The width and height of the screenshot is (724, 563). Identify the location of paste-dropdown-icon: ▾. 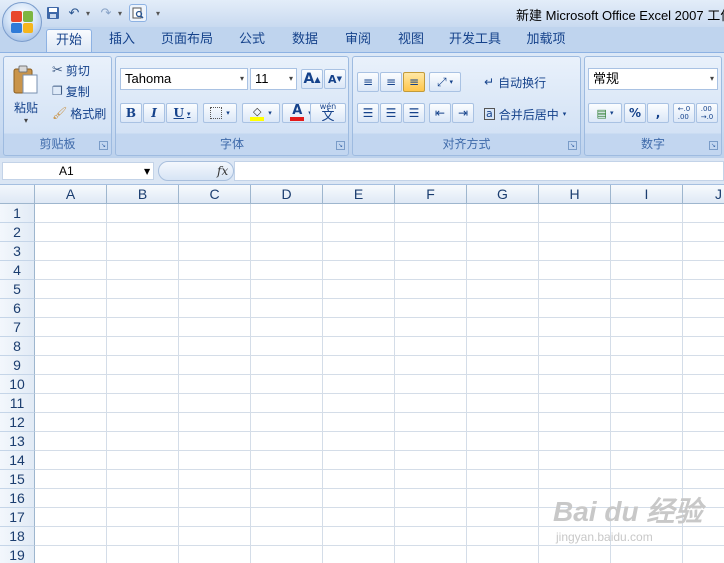
(26, 120).